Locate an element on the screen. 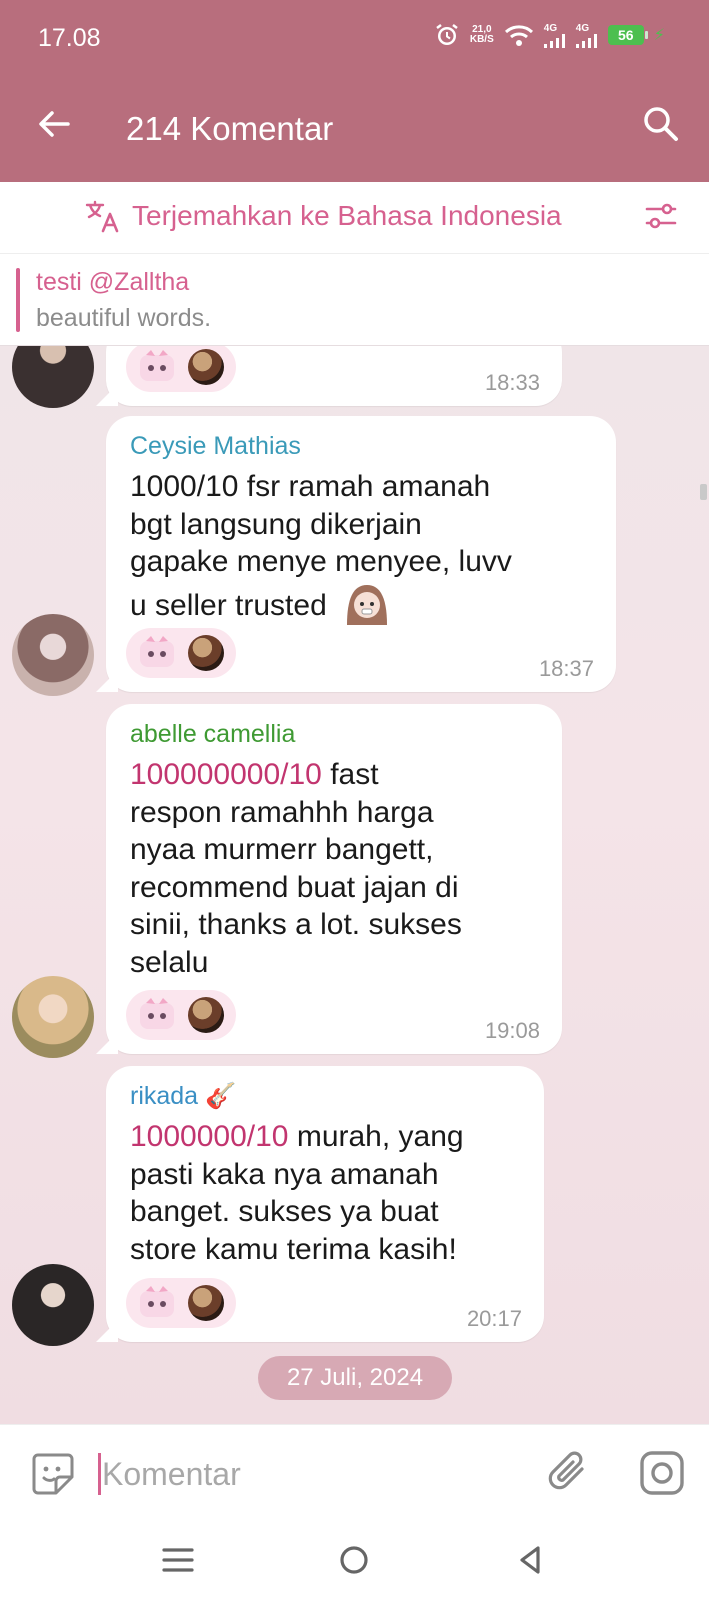 This screenshot has height=1600, width=709. girl-sticker-icon is located at coordinates (367, 604).